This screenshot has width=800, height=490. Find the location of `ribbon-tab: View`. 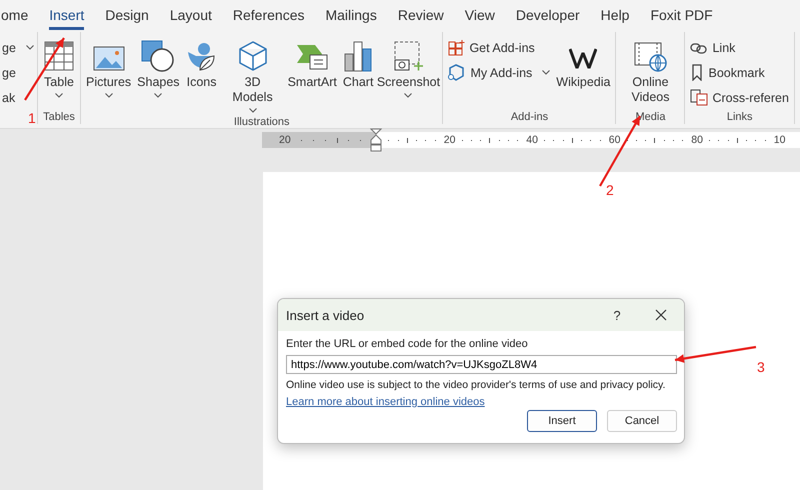

ribbon-tab: View is located at coordinates (479, 15).